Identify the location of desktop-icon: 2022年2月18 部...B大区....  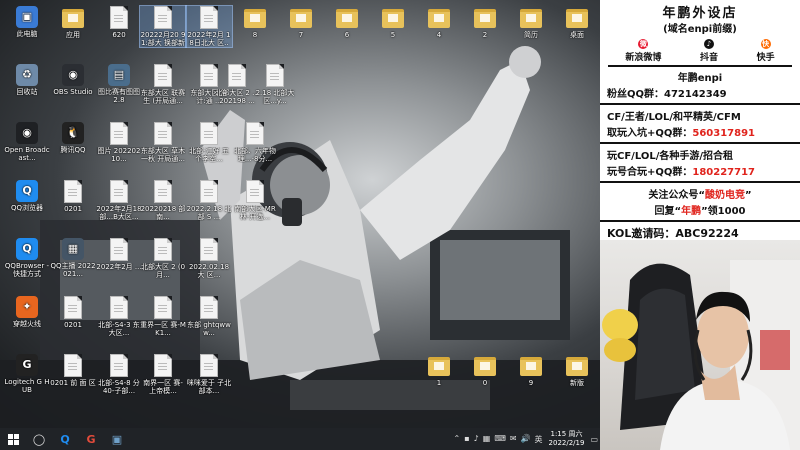
(119, 200).